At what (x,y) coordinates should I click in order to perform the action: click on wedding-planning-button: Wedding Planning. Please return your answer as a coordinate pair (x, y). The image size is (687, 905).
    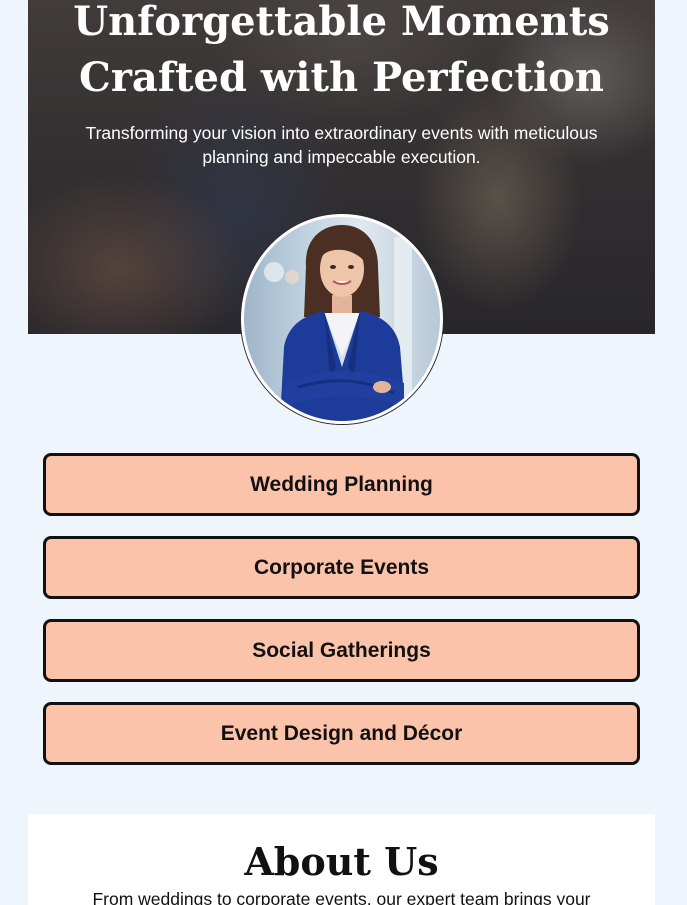
    Looking at the image, I should click on (341, 484).